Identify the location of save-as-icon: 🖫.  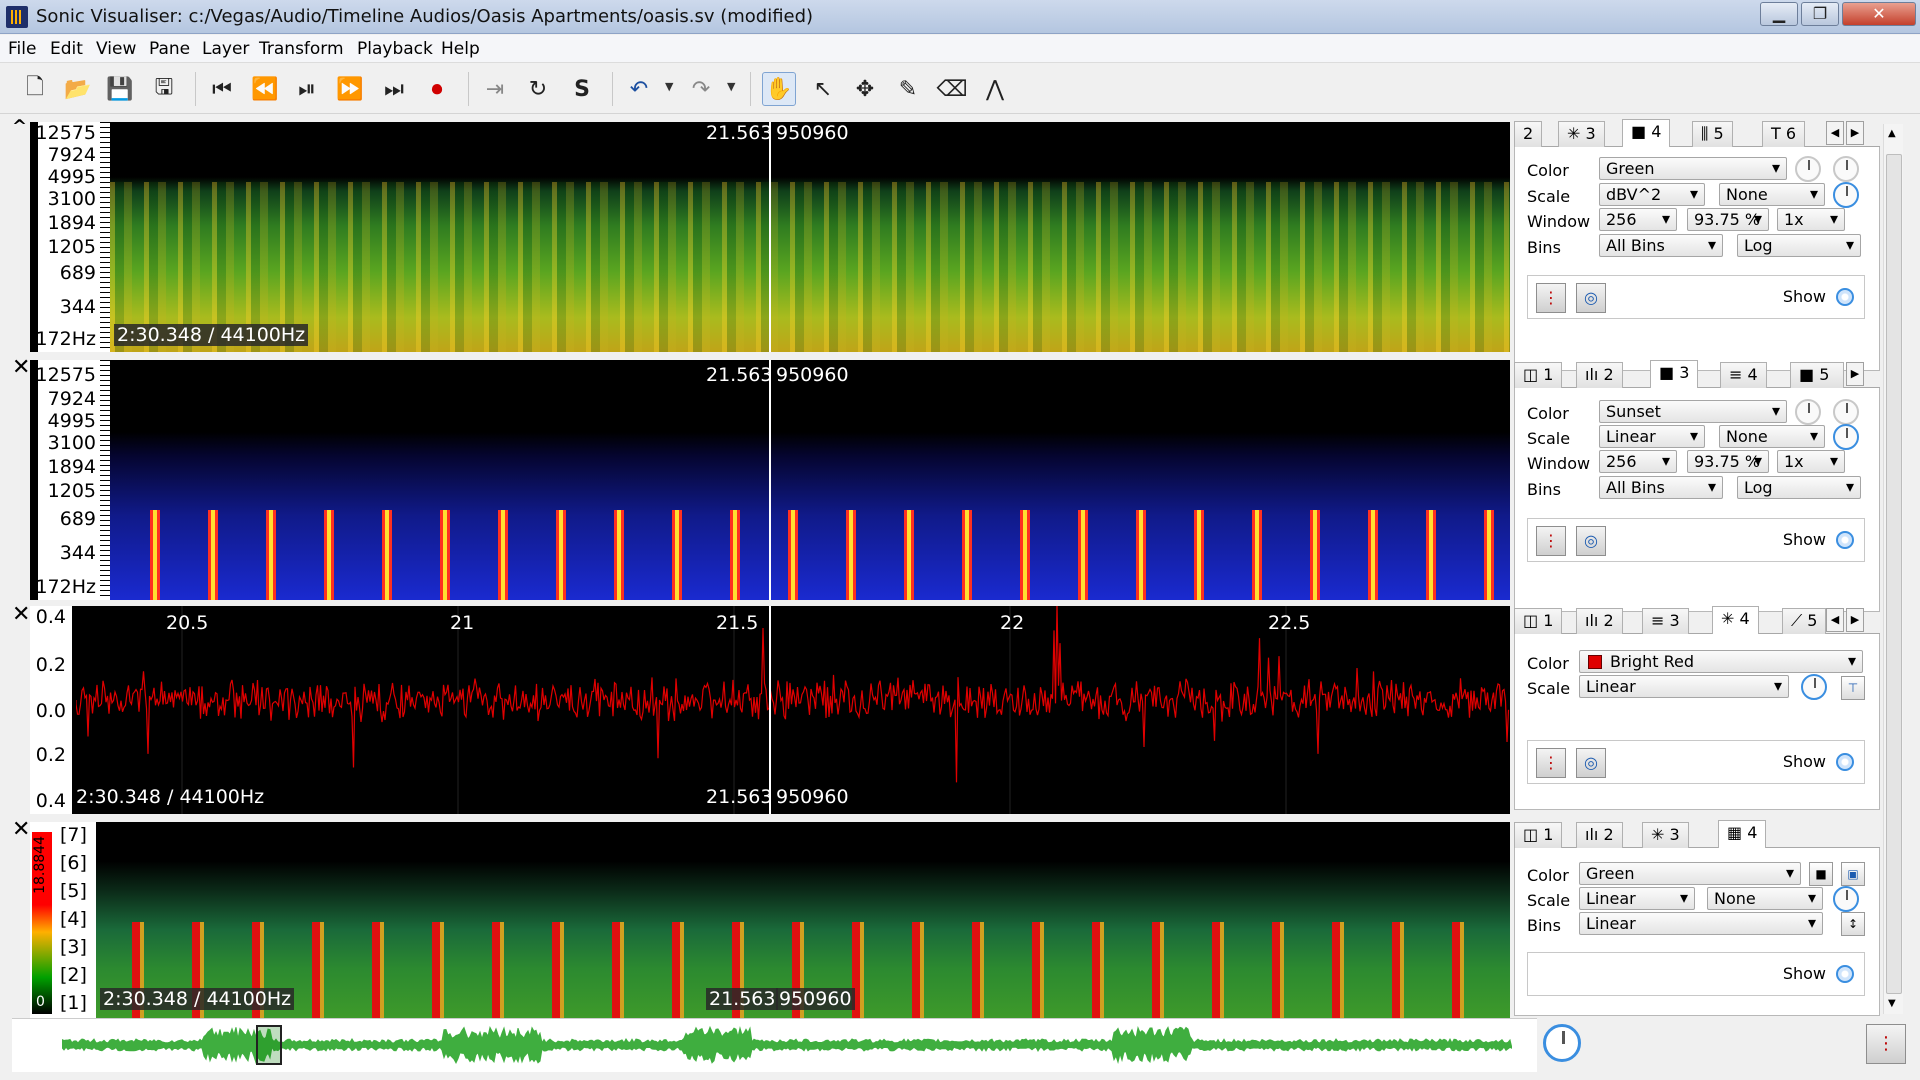
(164, 89).